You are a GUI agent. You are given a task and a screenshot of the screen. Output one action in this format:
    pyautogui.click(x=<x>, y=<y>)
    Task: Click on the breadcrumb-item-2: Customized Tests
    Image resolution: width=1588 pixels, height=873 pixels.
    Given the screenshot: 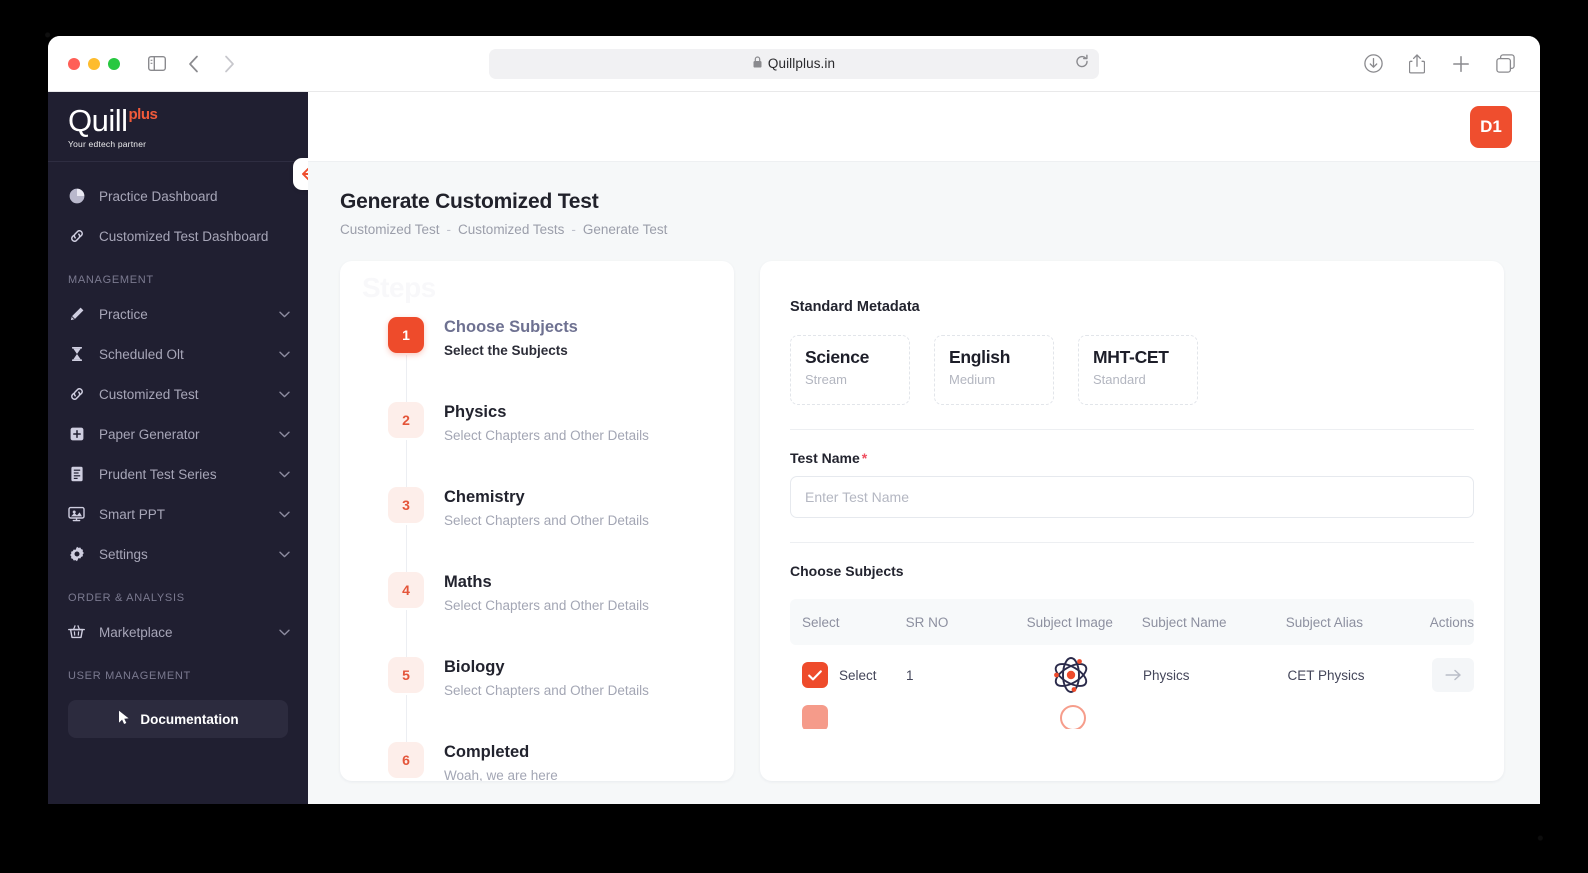 What is the action you would take?
    pyautogui.click(x=511, y=229)
    